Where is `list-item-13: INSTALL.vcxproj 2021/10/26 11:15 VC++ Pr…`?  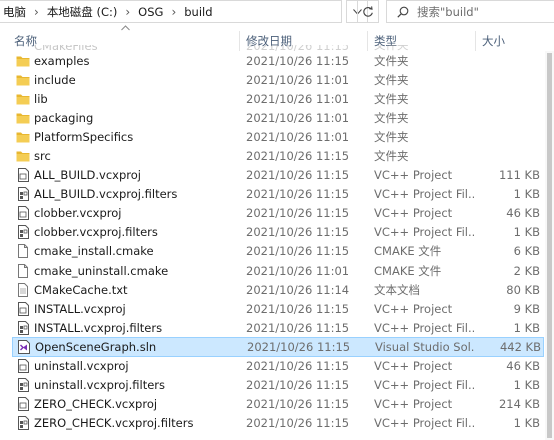 list-item-13: INSTALL.vcxproj 2021/10/26 11:15 VC++ Pr… is located at coordinates (277, 308).